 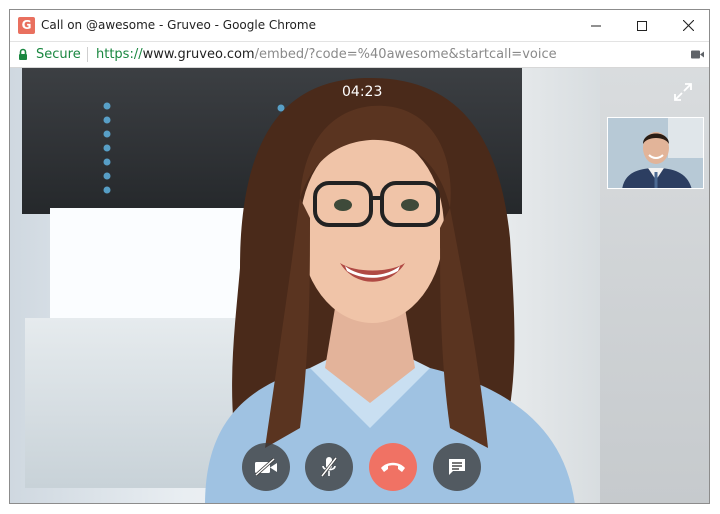 What do you see at coordinates (58, 54) in the screenshot?
I see `secure-label: Secure` at bounding box center [58, 54].